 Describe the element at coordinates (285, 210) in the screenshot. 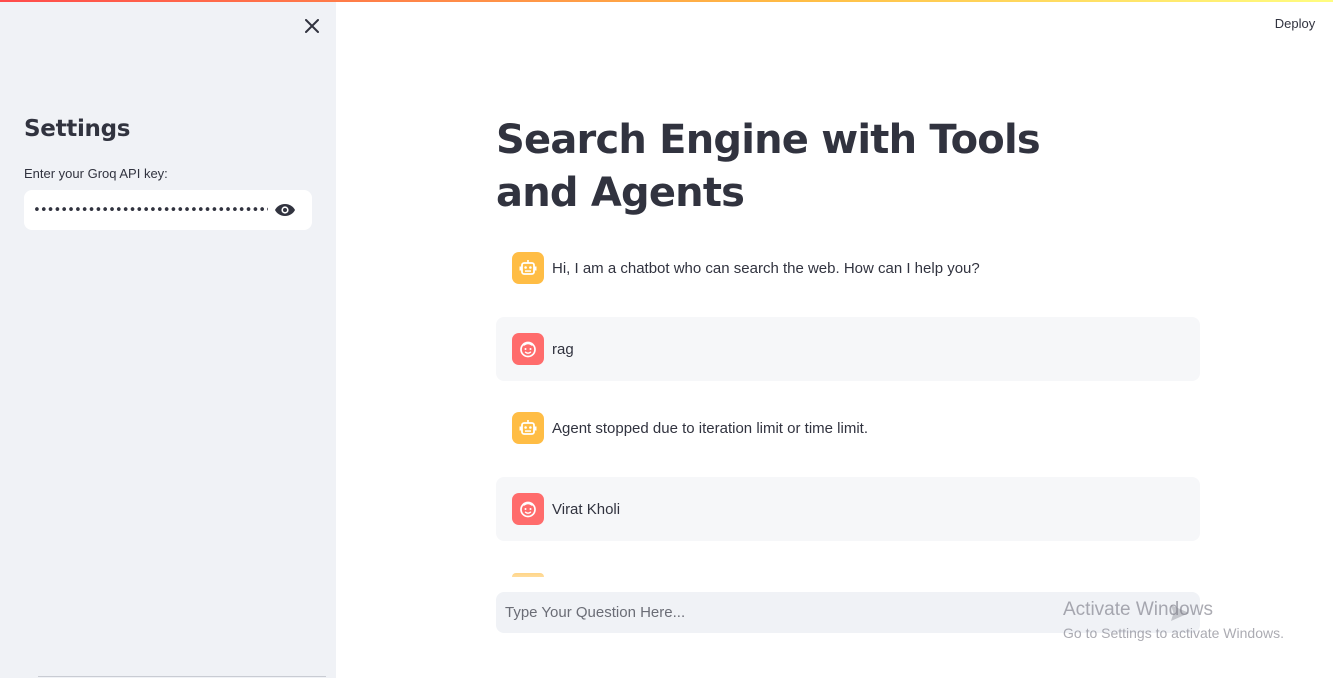

I see `eye-icon` at that location.